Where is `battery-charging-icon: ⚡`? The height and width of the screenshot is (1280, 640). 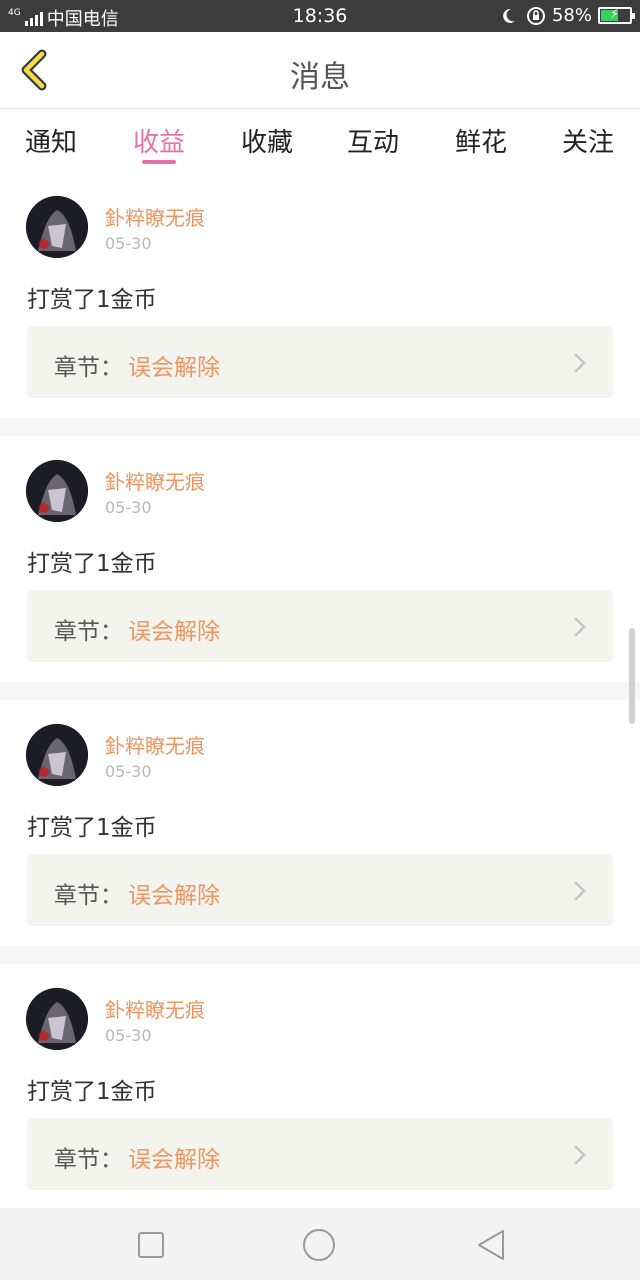
battery-charging-icon: ⚡ is located at coordinates (616, 15).